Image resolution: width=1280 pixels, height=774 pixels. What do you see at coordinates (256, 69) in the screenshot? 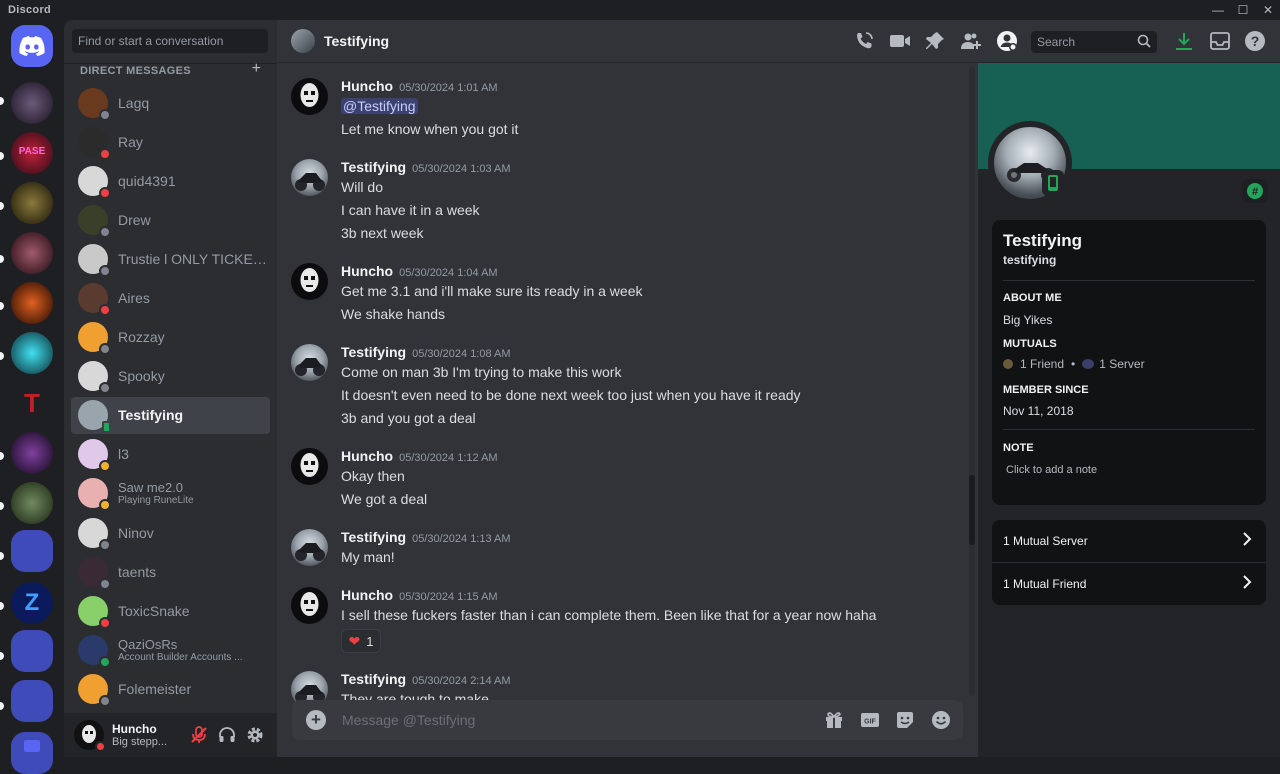
I see `create-dm-button: +` at bounding box center [256, 69].